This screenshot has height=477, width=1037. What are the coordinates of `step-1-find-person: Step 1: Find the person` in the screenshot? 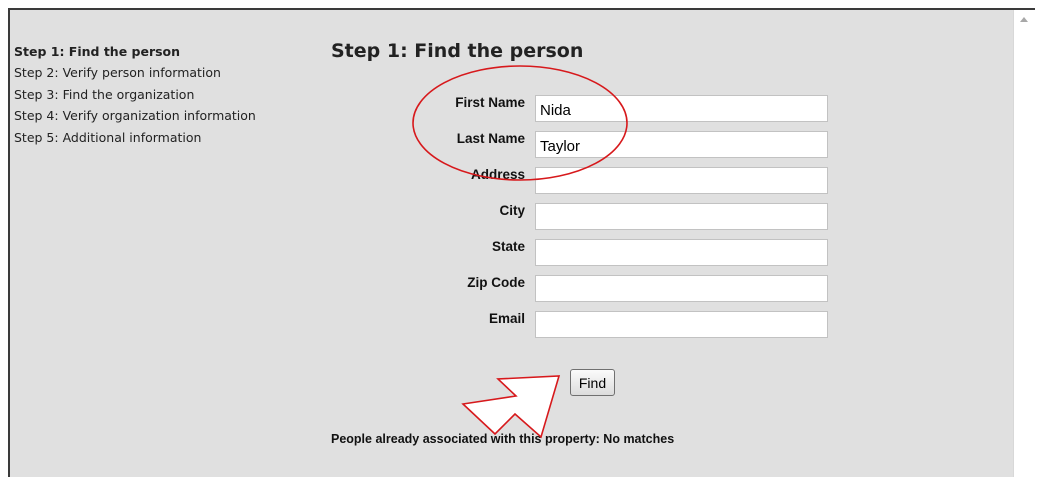 It's located at (97, 51).